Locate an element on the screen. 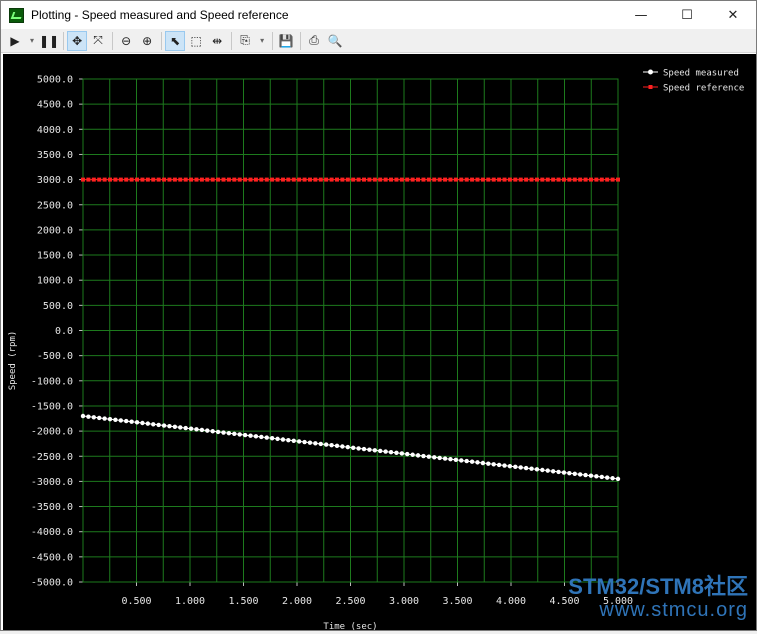 The image size is (757, 634). y-tick-label: -500.0 is located at coordinates (55, 356).